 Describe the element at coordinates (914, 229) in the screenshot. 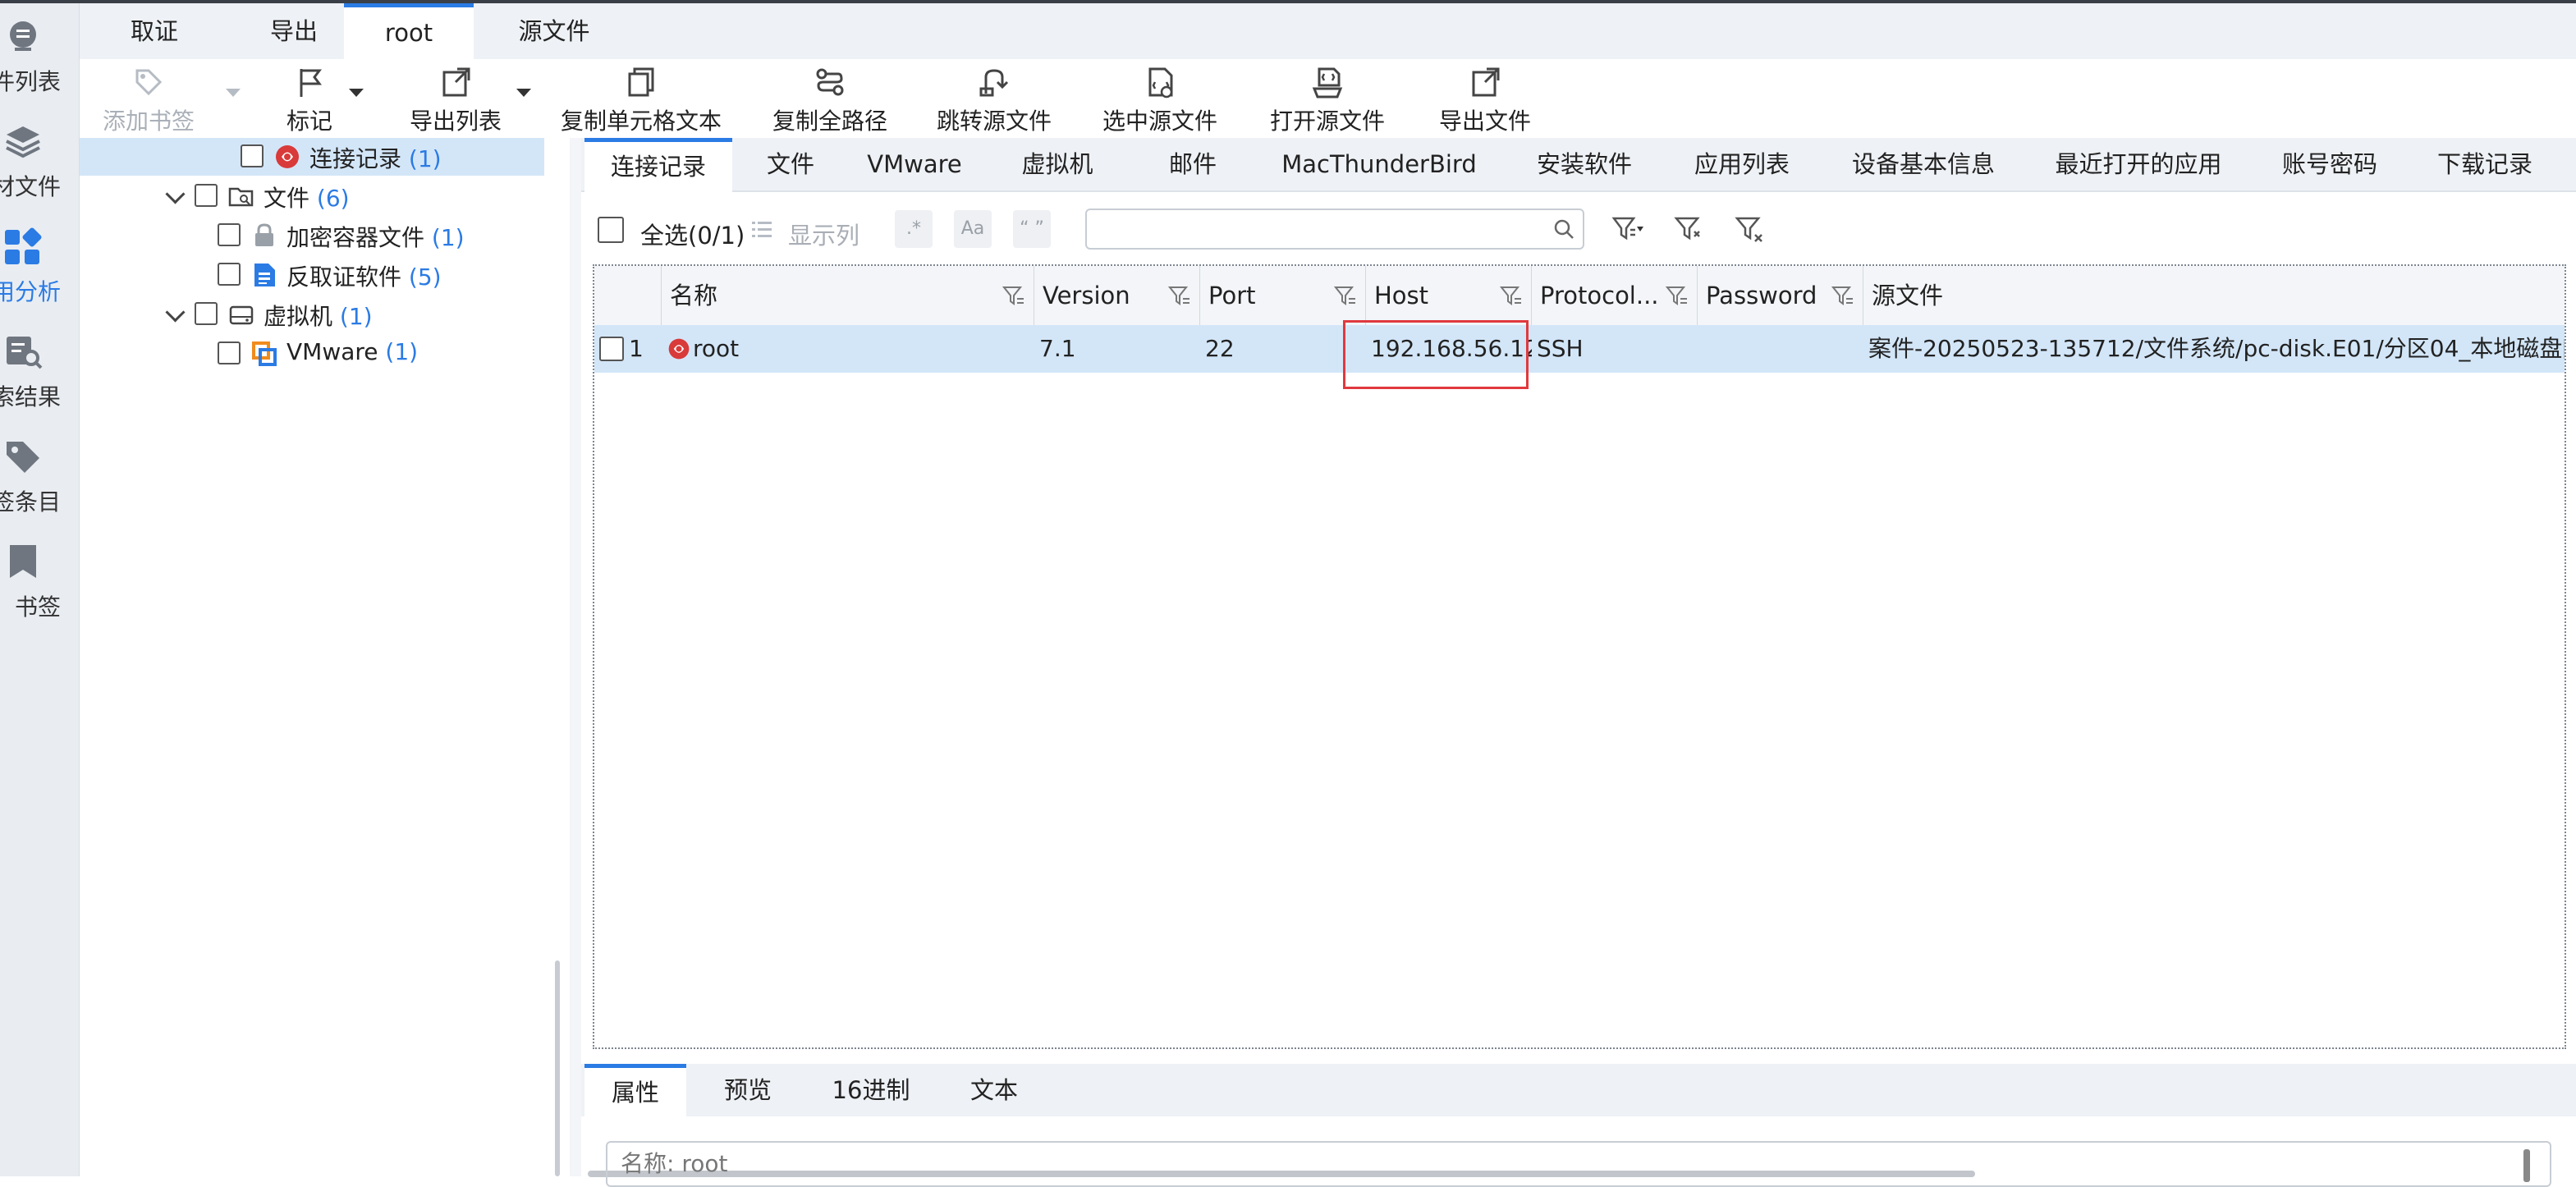

I see `regex-toggle: .*` at that location.